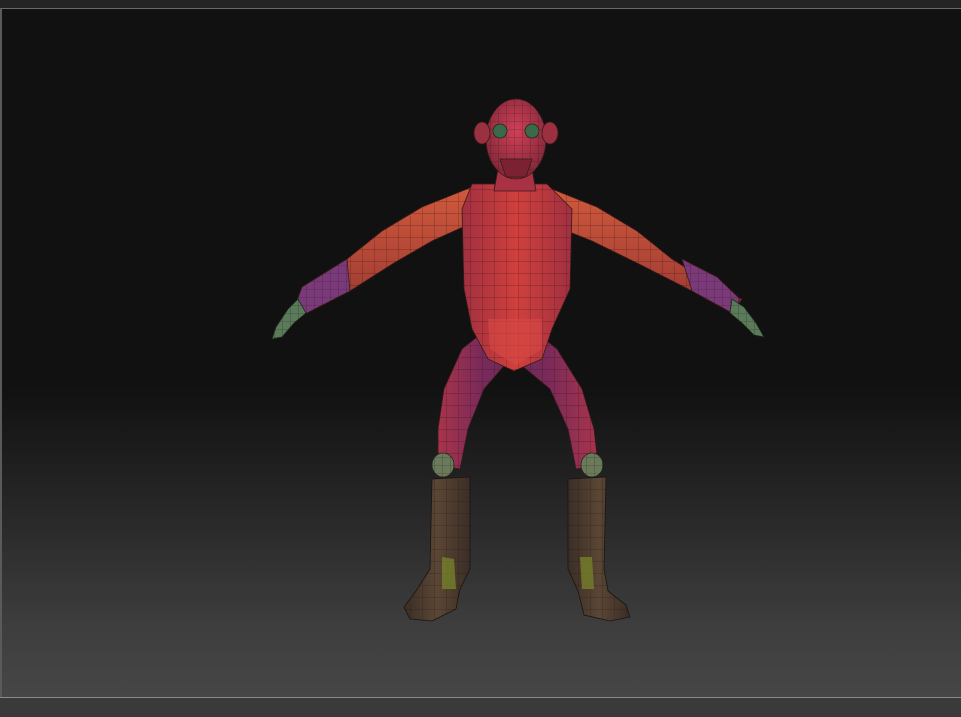 Image resolution: width=961 pixels, height=717 pixels. Describe the element at coordinates (532, 131) in the screenshot. I see `right-eye` at that location.